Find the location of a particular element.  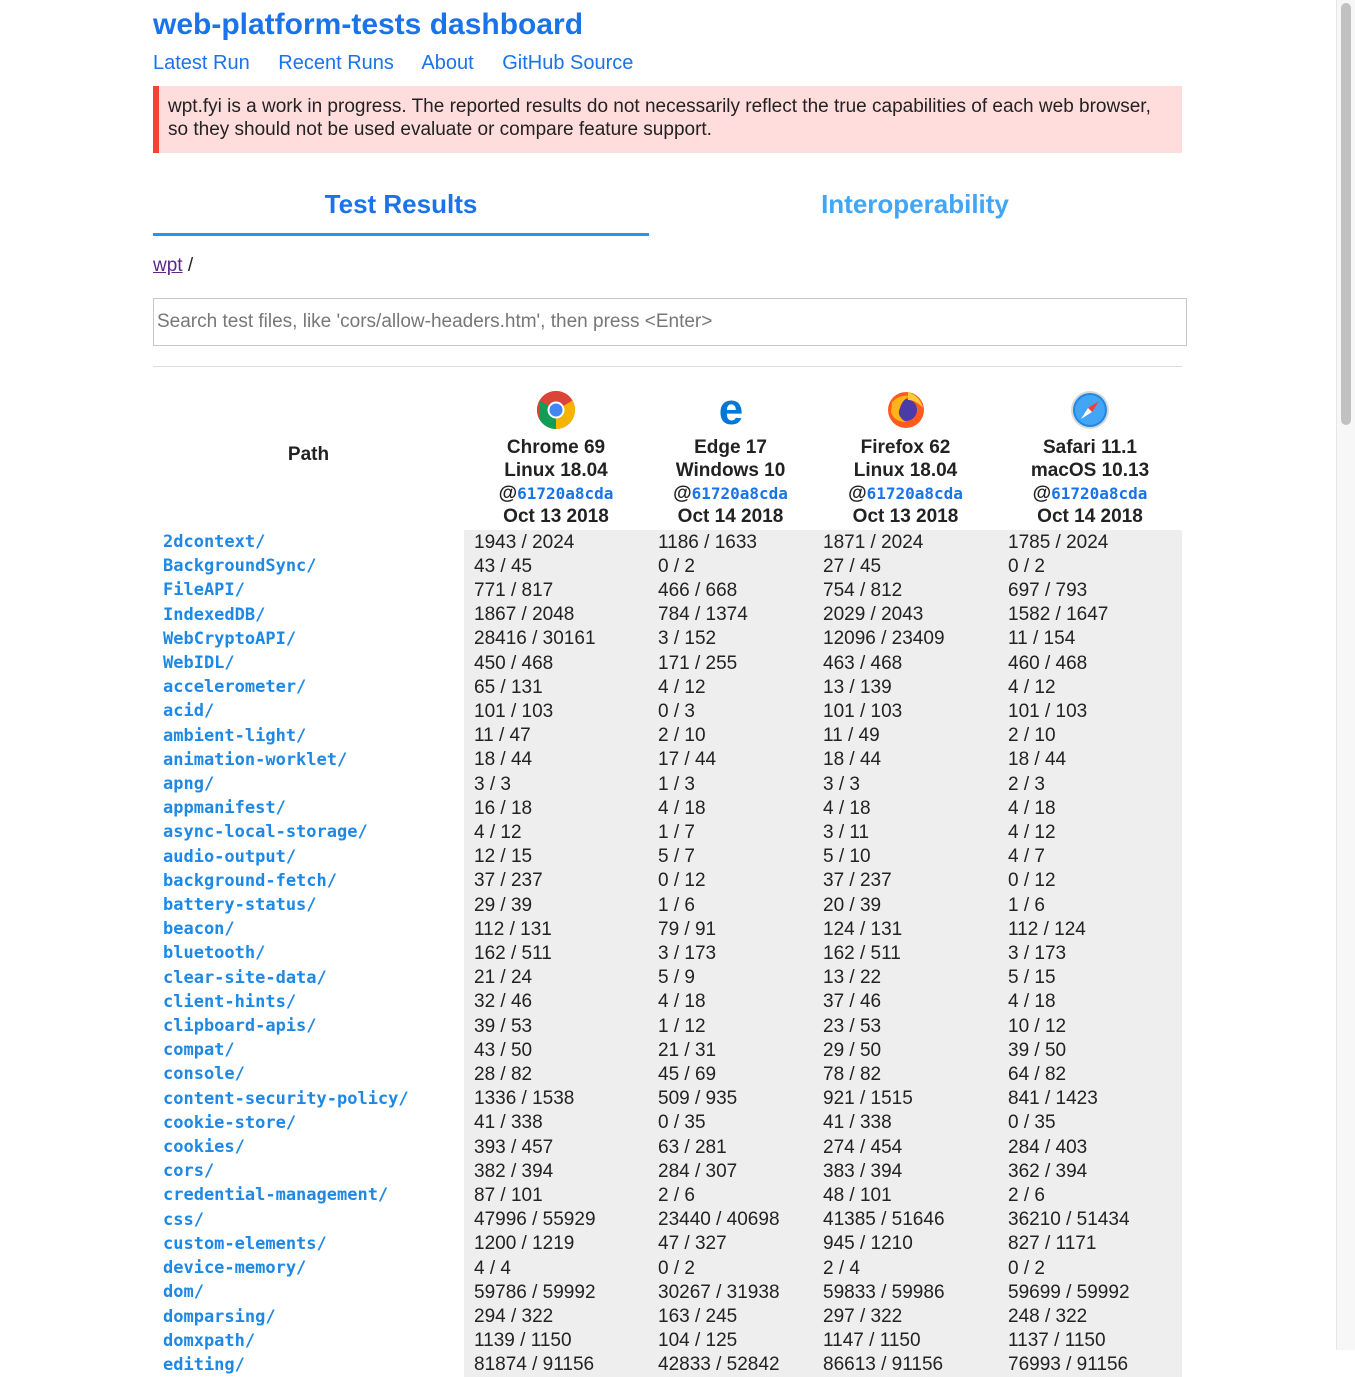

result-cell: 3 / 173 is located at coordinates (730, 953).